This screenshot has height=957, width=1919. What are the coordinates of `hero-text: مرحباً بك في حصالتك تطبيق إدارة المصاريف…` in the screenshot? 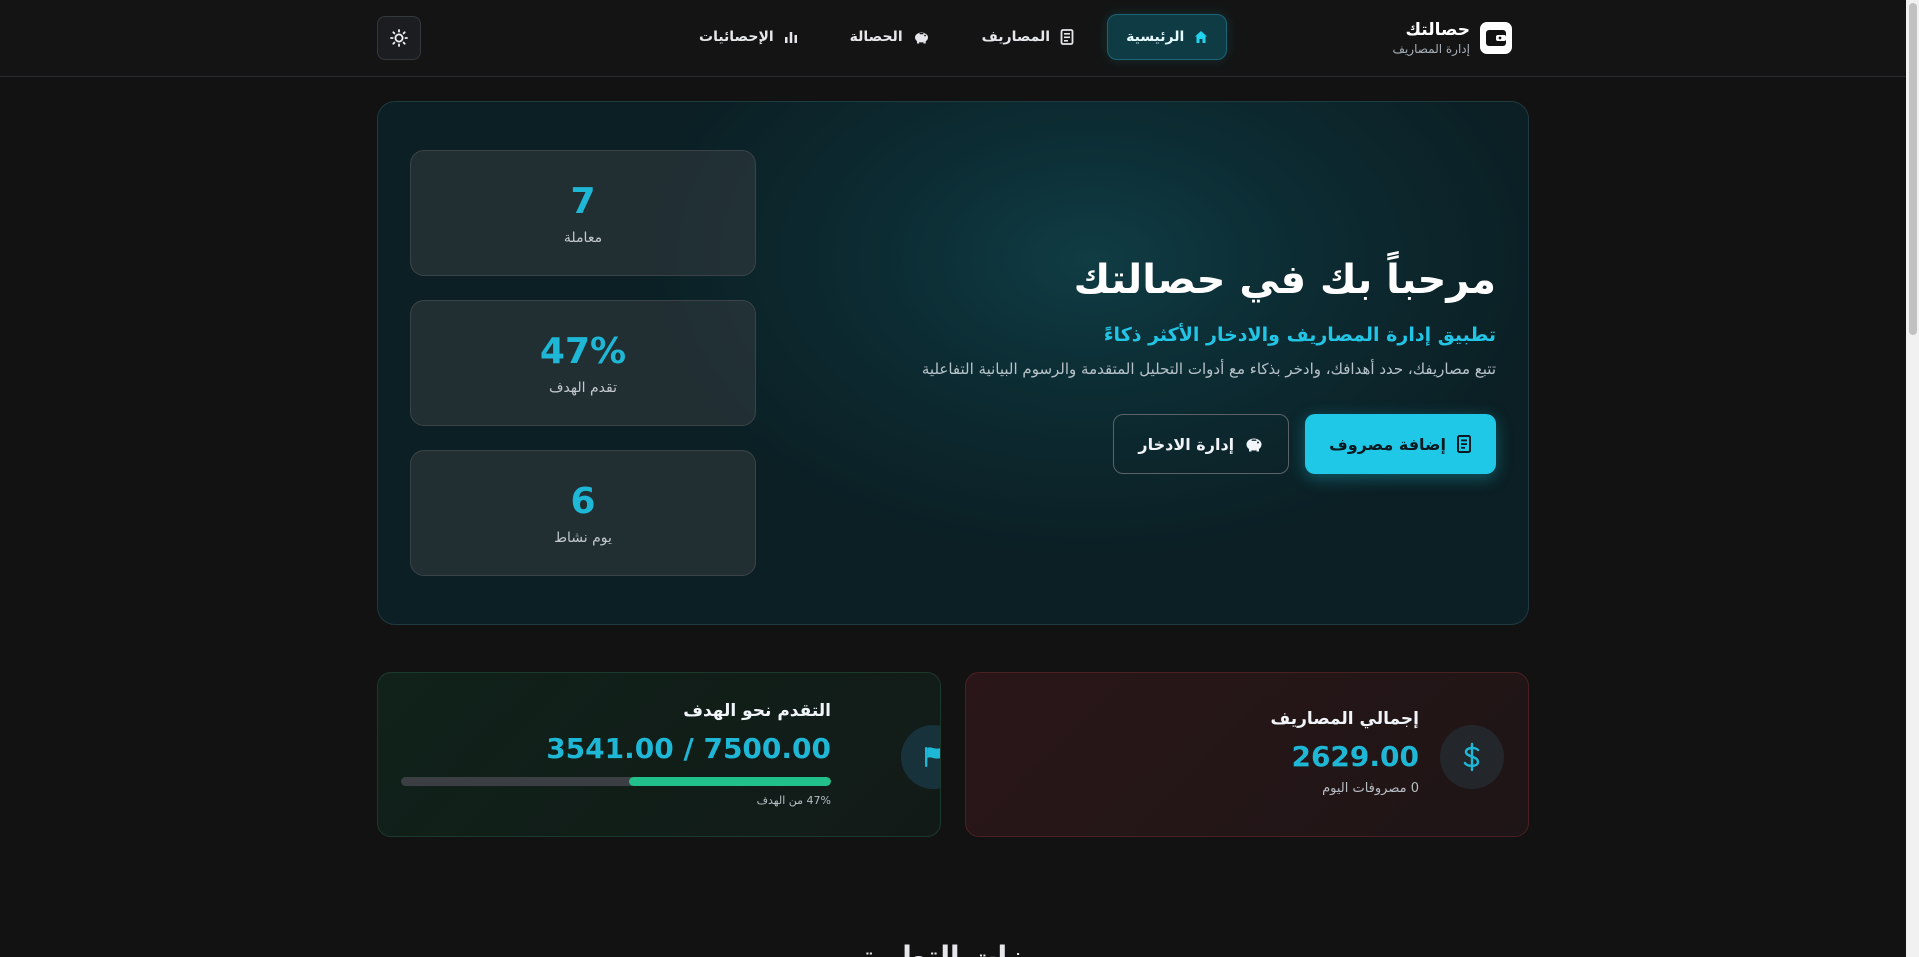 It's located at (1186, 363).